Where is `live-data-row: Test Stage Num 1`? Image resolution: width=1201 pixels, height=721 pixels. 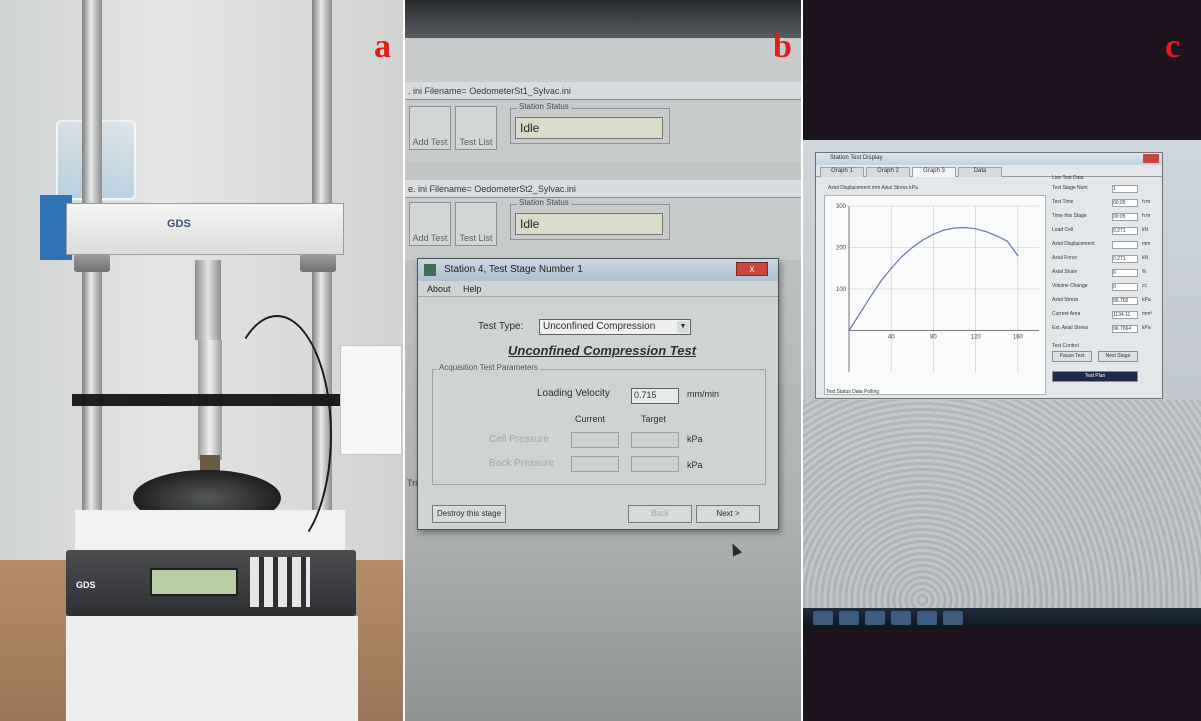
live-data-row: Test Stage Num 1 is located at coordinates (1105, 189).